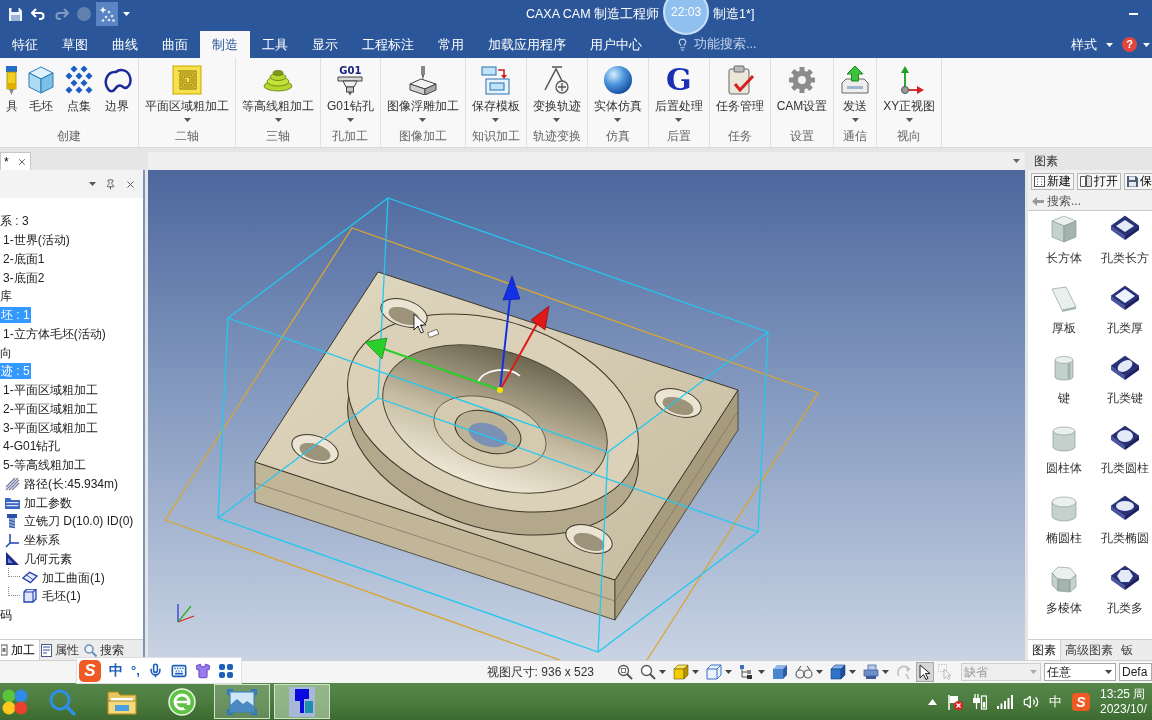 Image resolution: width=1152 pixels, height=720 pixels. Describe the element at coordinates (178, 670) in the screenshot. I see `keyboard-icon` at that location.